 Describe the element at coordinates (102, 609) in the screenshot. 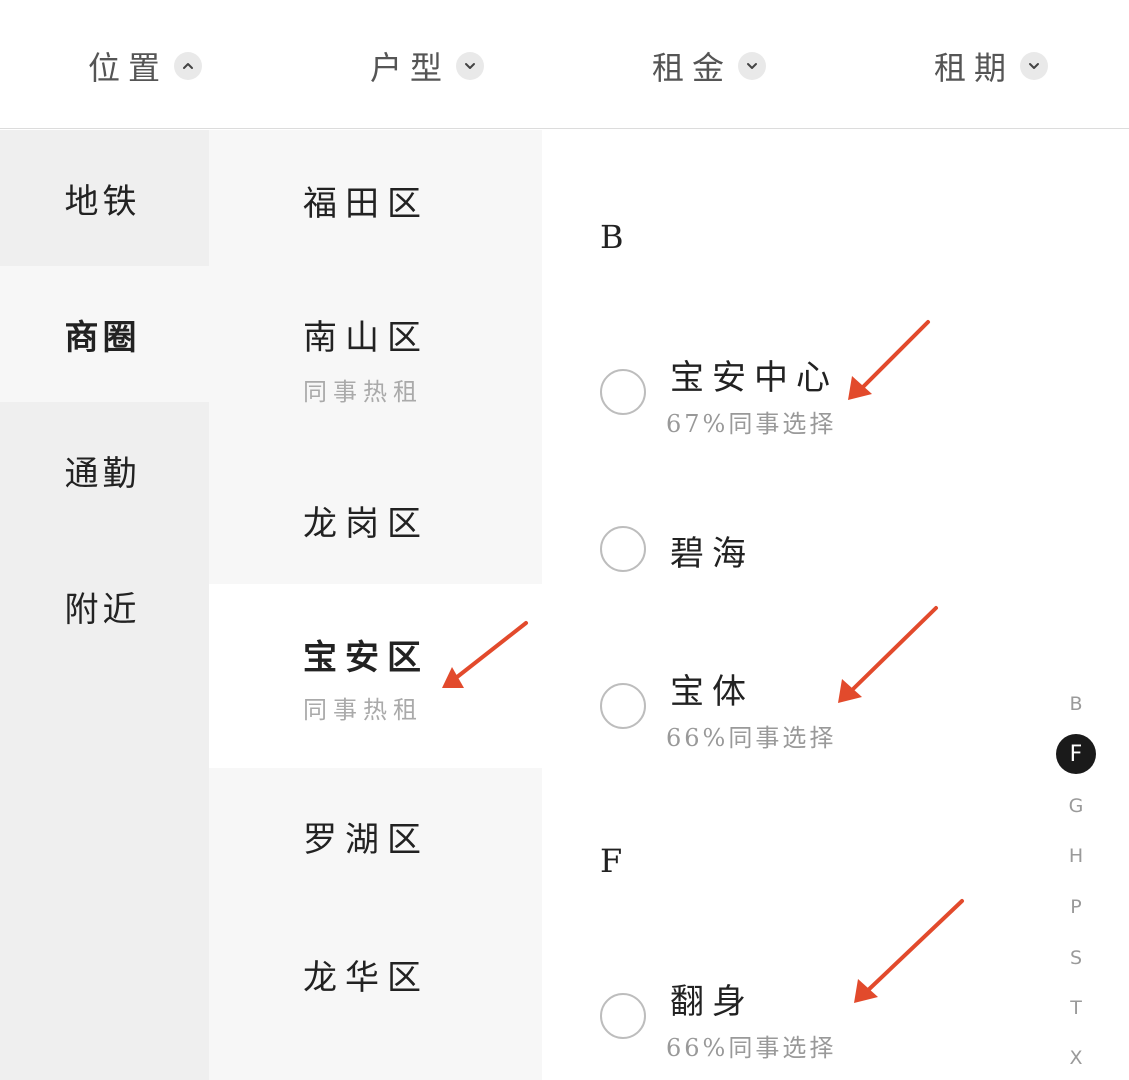

I see `location-type-label: 附近` at that location.